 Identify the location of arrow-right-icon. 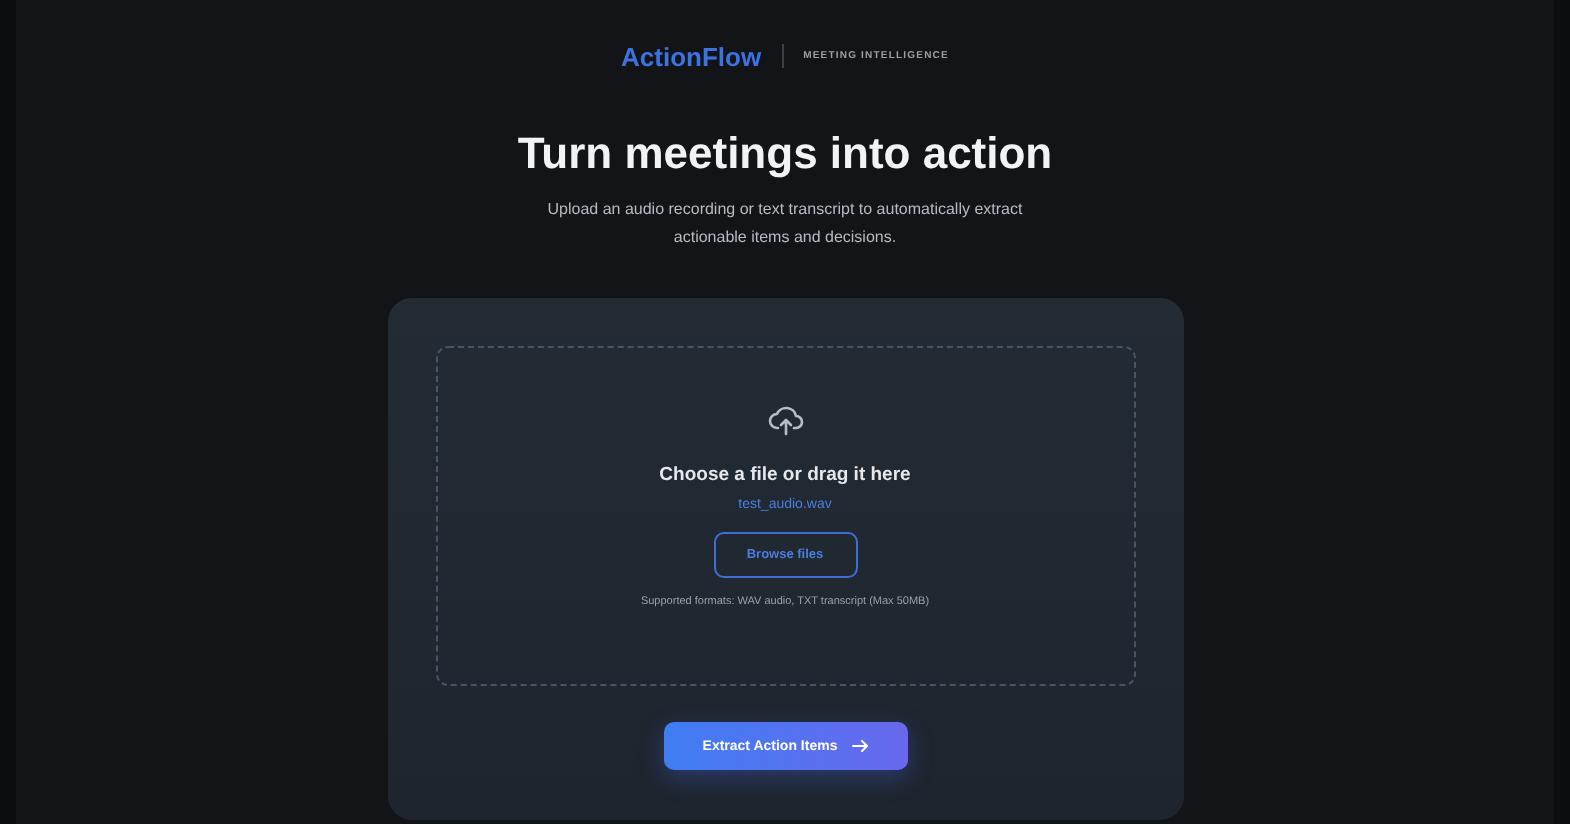
(859, 746).